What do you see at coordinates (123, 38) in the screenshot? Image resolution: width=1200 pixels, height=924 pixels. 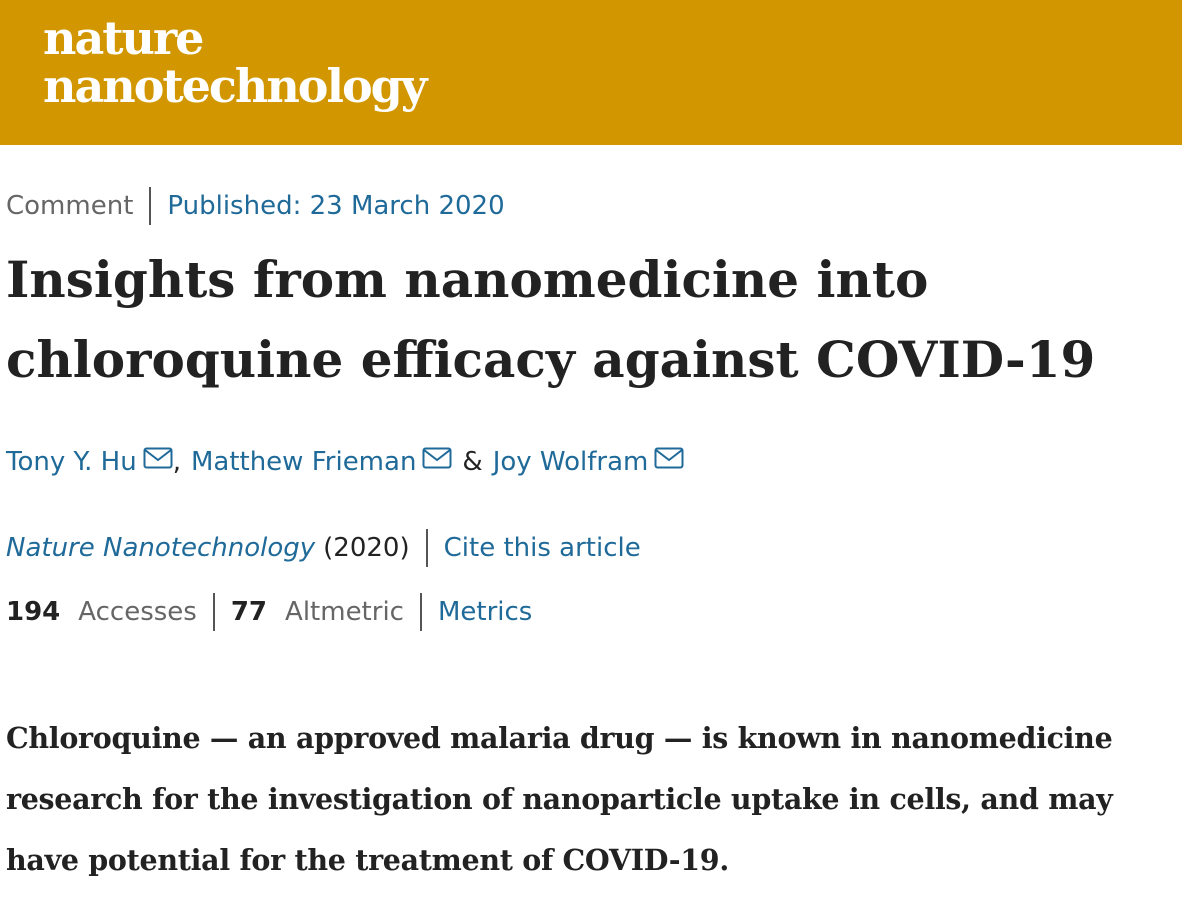 I see `logo-line-1: nature` at bounding box center [123, 38].